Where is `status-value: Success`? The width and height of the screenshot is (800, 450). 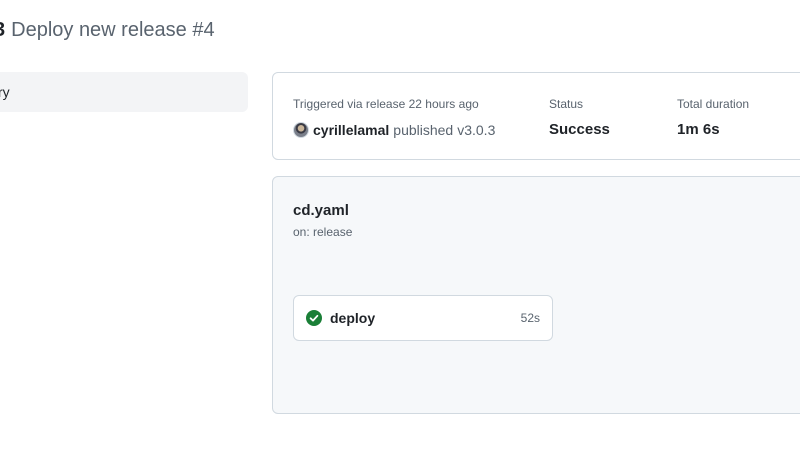
status-value: Success is located at coordinates (579, 129).